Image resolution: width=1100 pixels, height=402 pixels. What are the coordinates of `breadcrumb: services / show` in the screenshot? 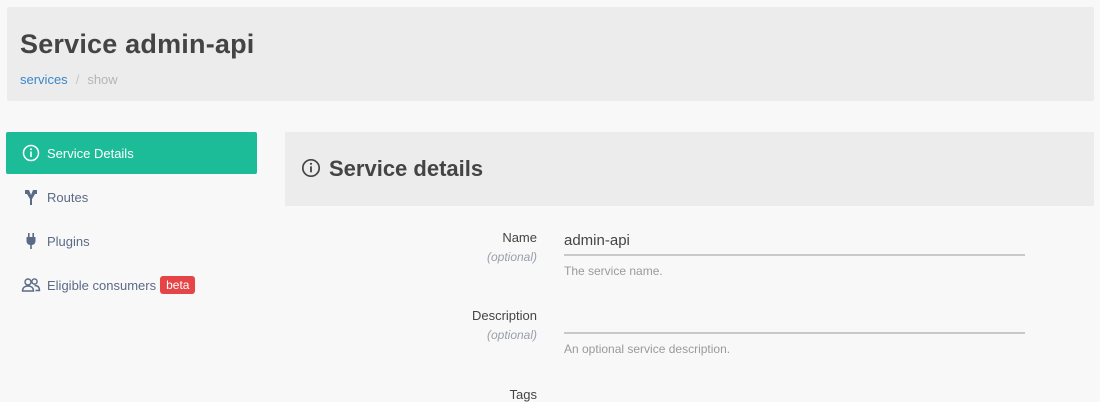 It's located at (69, 79).